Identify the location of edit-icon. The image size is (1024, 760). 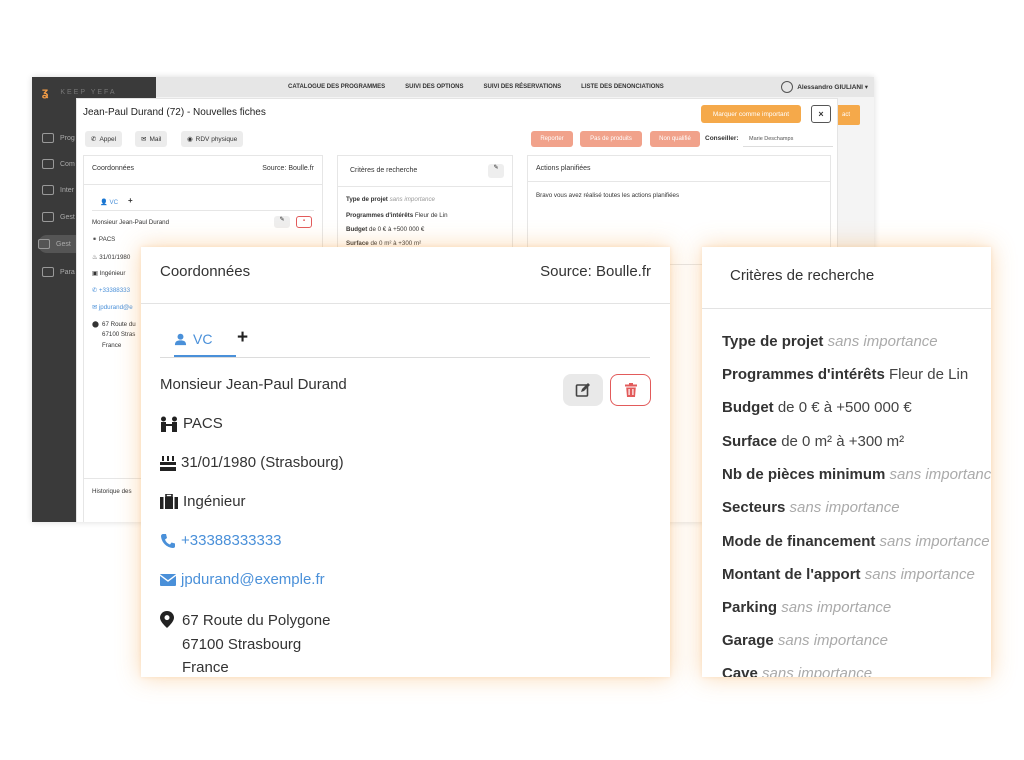
(582, 390).